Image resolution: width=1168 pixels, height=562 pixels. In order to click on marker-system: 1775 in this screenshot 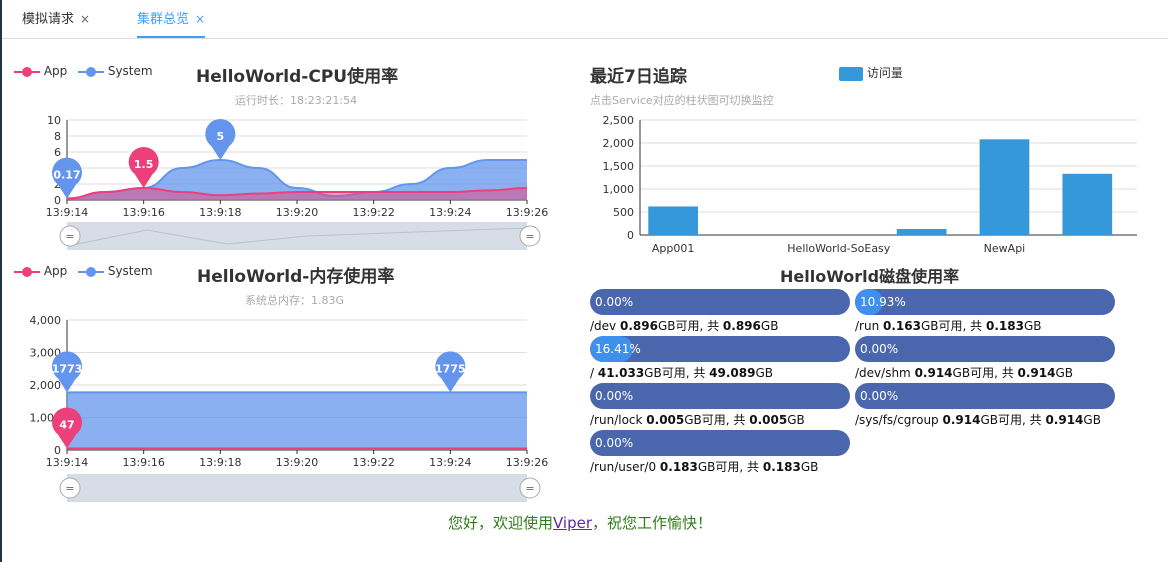, I will do `click(450, 372)`.